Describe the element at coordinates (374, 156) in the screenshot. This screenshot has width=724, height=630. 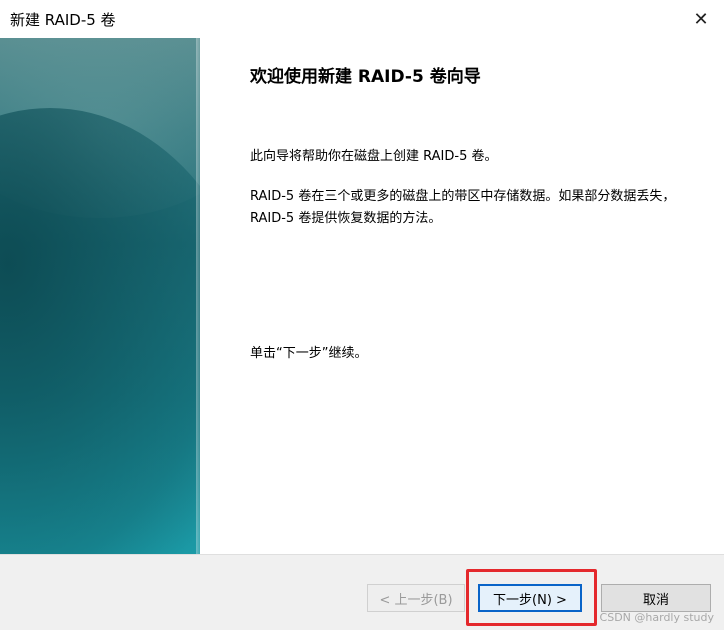
I see `intro-text: 此向导将帮助你在磁盘上创建 RAID-5 卷。` at that location.